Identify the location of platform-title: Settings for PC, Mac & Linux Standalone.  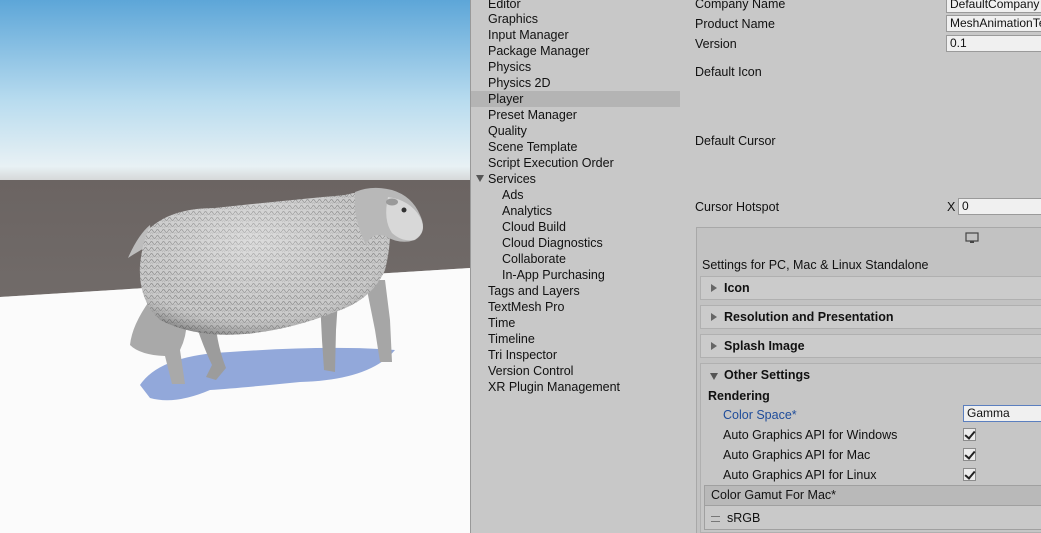
(815, 265).